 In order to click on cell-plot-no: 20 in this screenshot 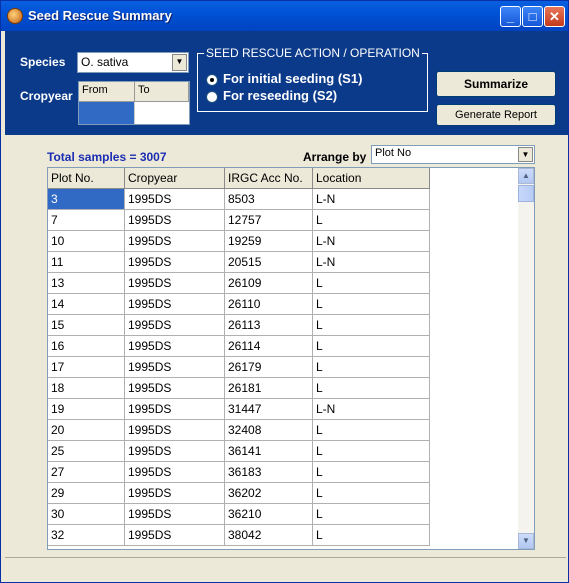, I will do `click(86, 430)`.